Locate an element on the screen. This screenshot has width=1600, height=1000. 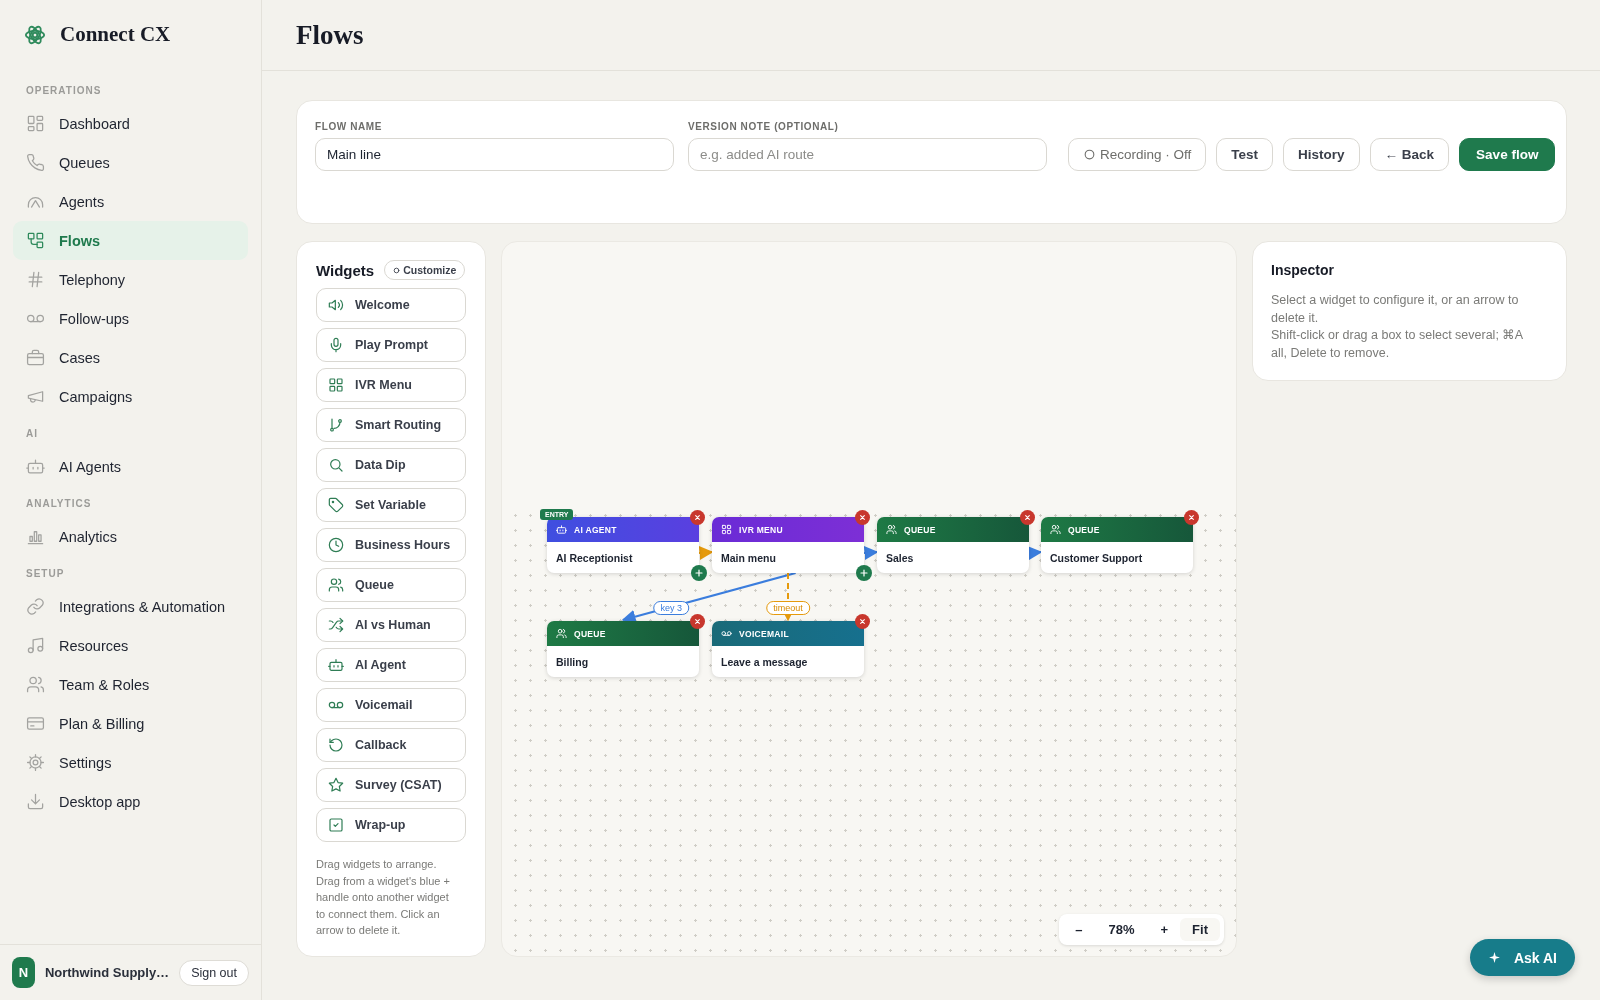
microphone-icon is located at coordinates (336, 345).